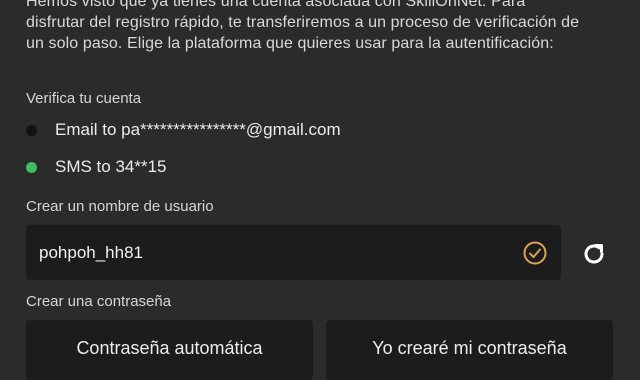  What do you see at coordinates (274, 252) in the screenshot?
I see `username-input` at bounding box center [274, 252].